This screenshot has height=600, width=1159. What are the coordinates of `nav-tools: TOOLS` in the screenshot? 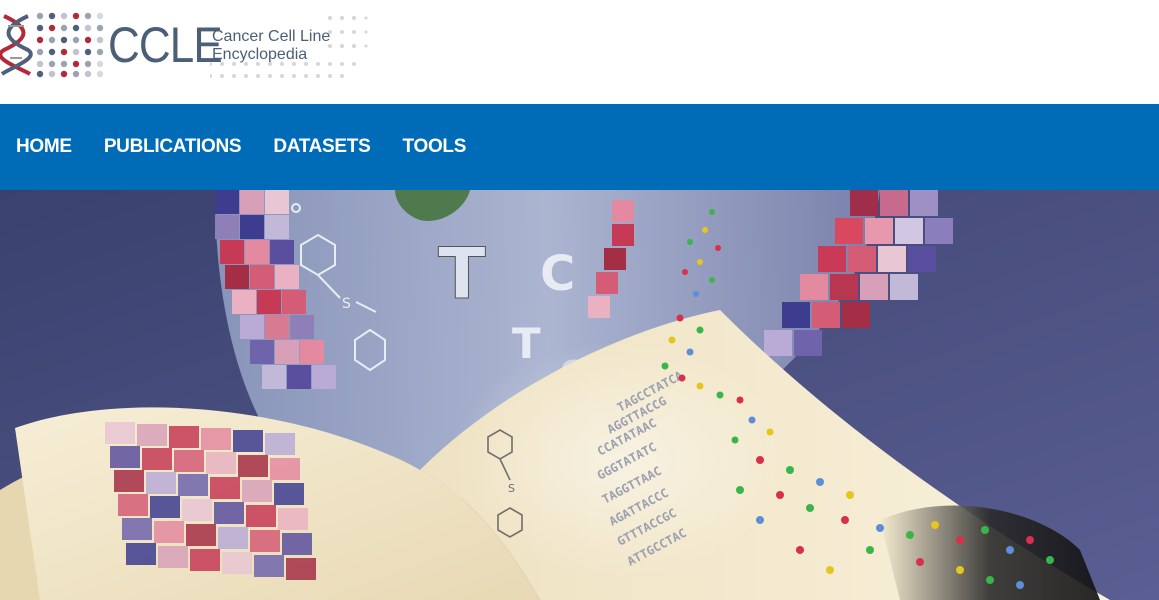 It's located at (435, 147).